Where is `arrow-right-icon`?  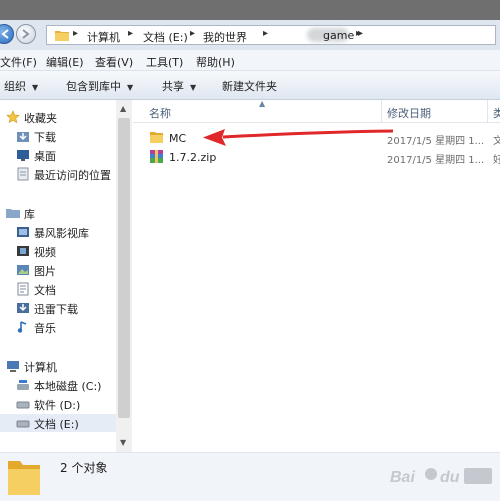
arrow-right-icon is located at coordinates (26, 34).